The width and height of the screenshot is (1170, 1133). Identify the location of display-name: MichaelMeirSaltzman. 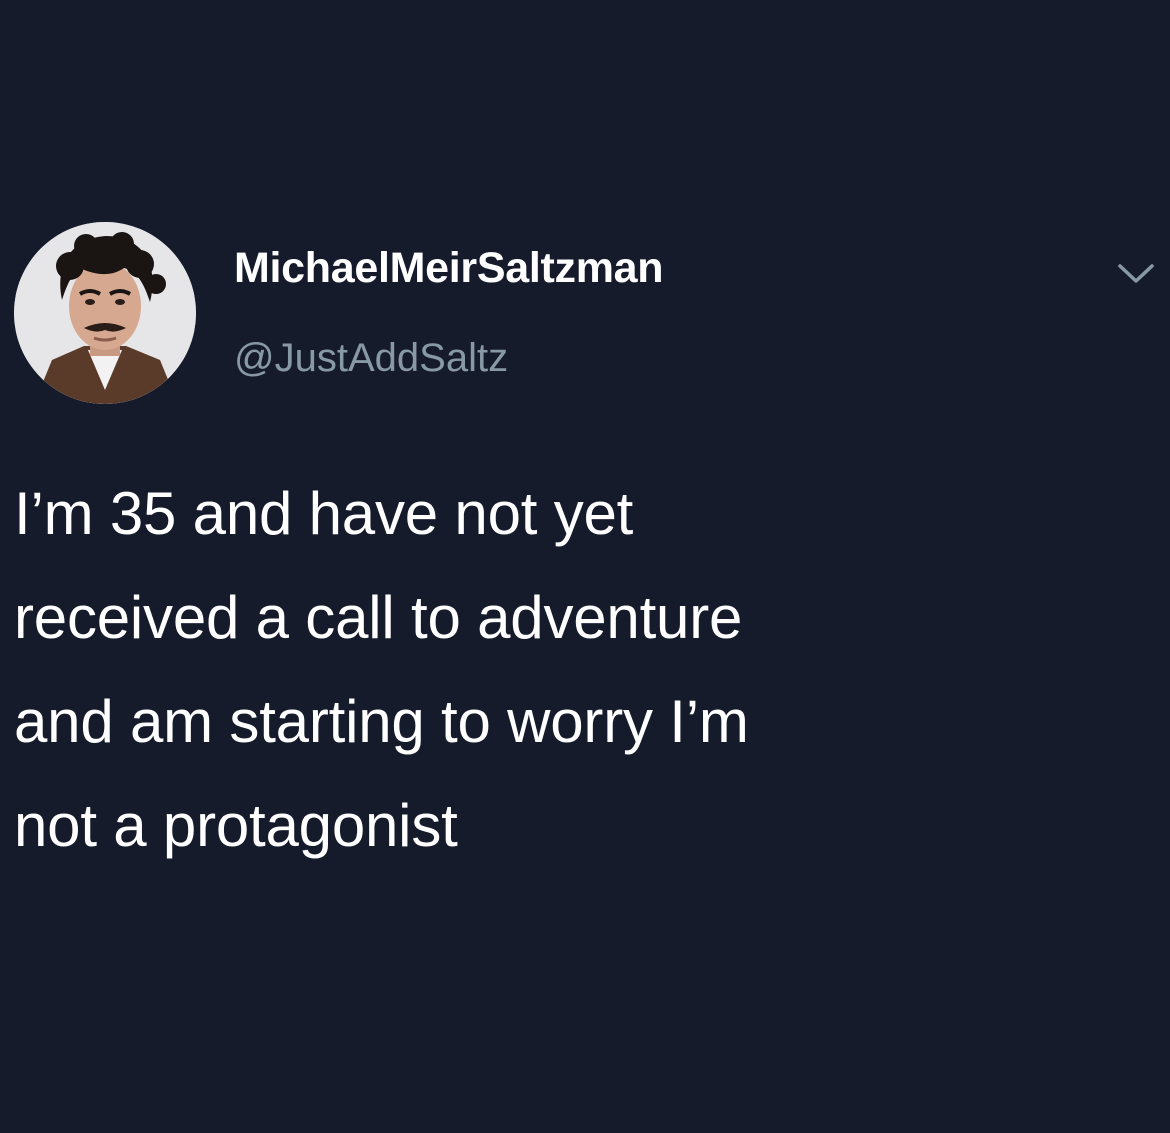
(449, 268).